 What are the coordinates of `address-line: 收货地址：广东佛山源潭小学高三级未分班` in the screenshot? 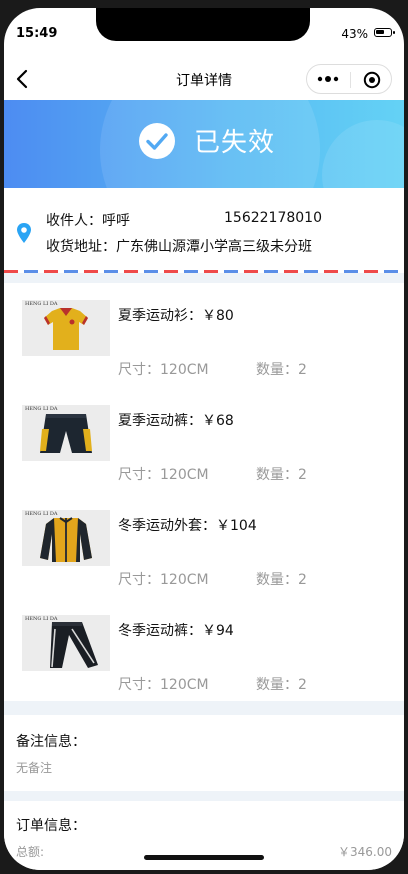 It's located at (179, 246).